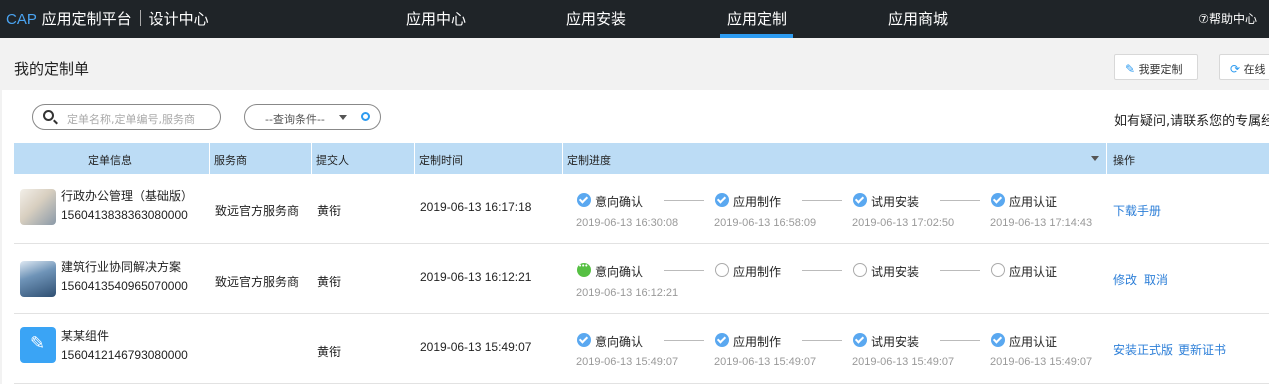 This screenshot has height=384, width=1269. Describe the element at coordinates (634, 19) in the screenshot. I see `top-nav-bar: CAP 应用定制平台 设计中心 应用中心 应用安装 应用定制 应用商城 ⑦帮助中心` at that location.